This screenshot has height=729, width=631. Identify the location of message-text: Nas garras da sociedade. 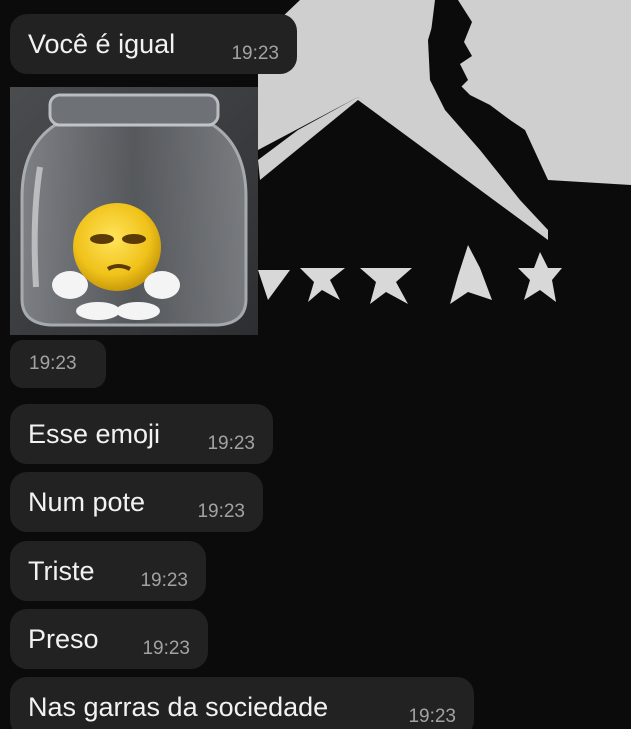
(178, 707).